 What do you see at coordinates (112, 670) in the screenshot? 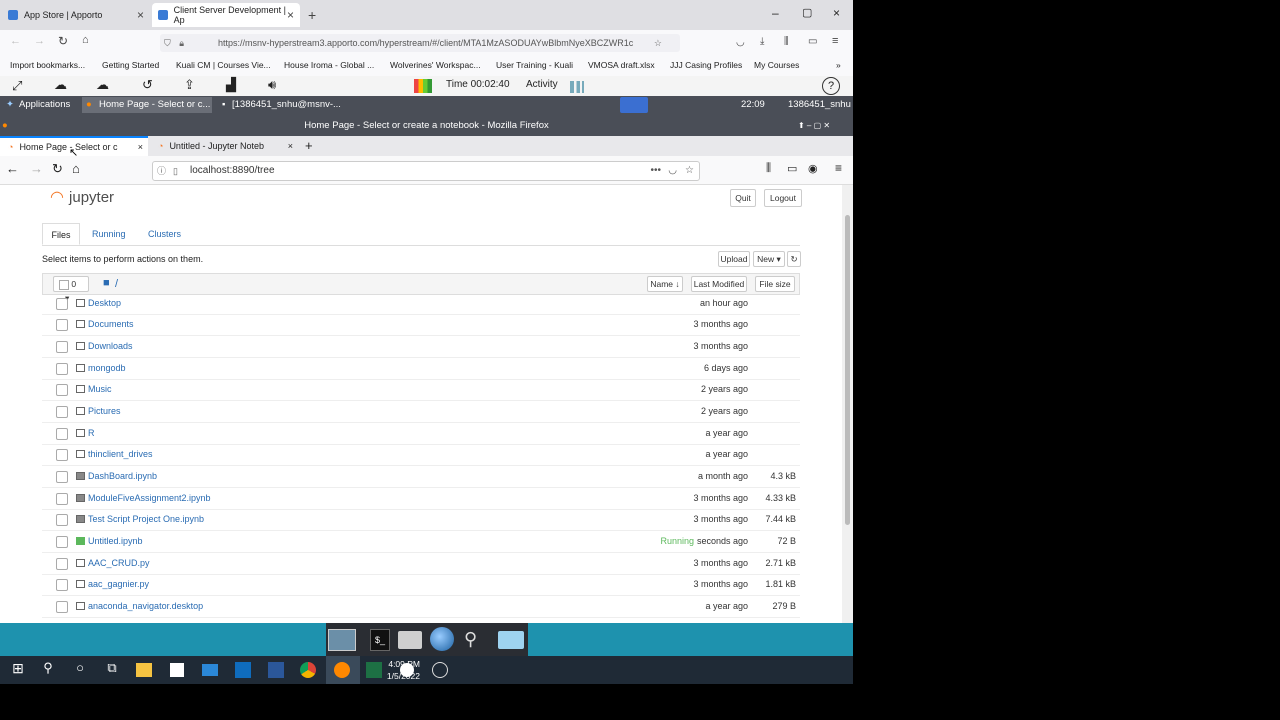
I see `task-view-icon: ⧉` at bounding box center [112, 670].